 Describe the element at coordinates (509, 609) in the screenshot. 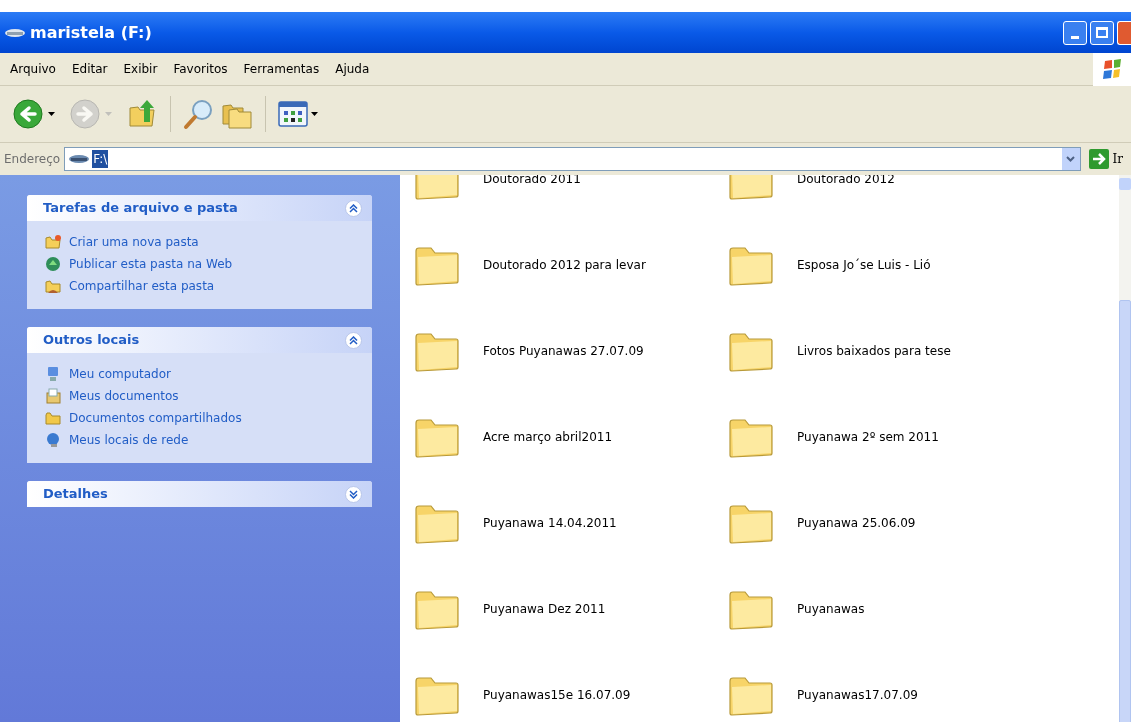

I see `folder-item: Puyanawa Dez 2011` at that location.